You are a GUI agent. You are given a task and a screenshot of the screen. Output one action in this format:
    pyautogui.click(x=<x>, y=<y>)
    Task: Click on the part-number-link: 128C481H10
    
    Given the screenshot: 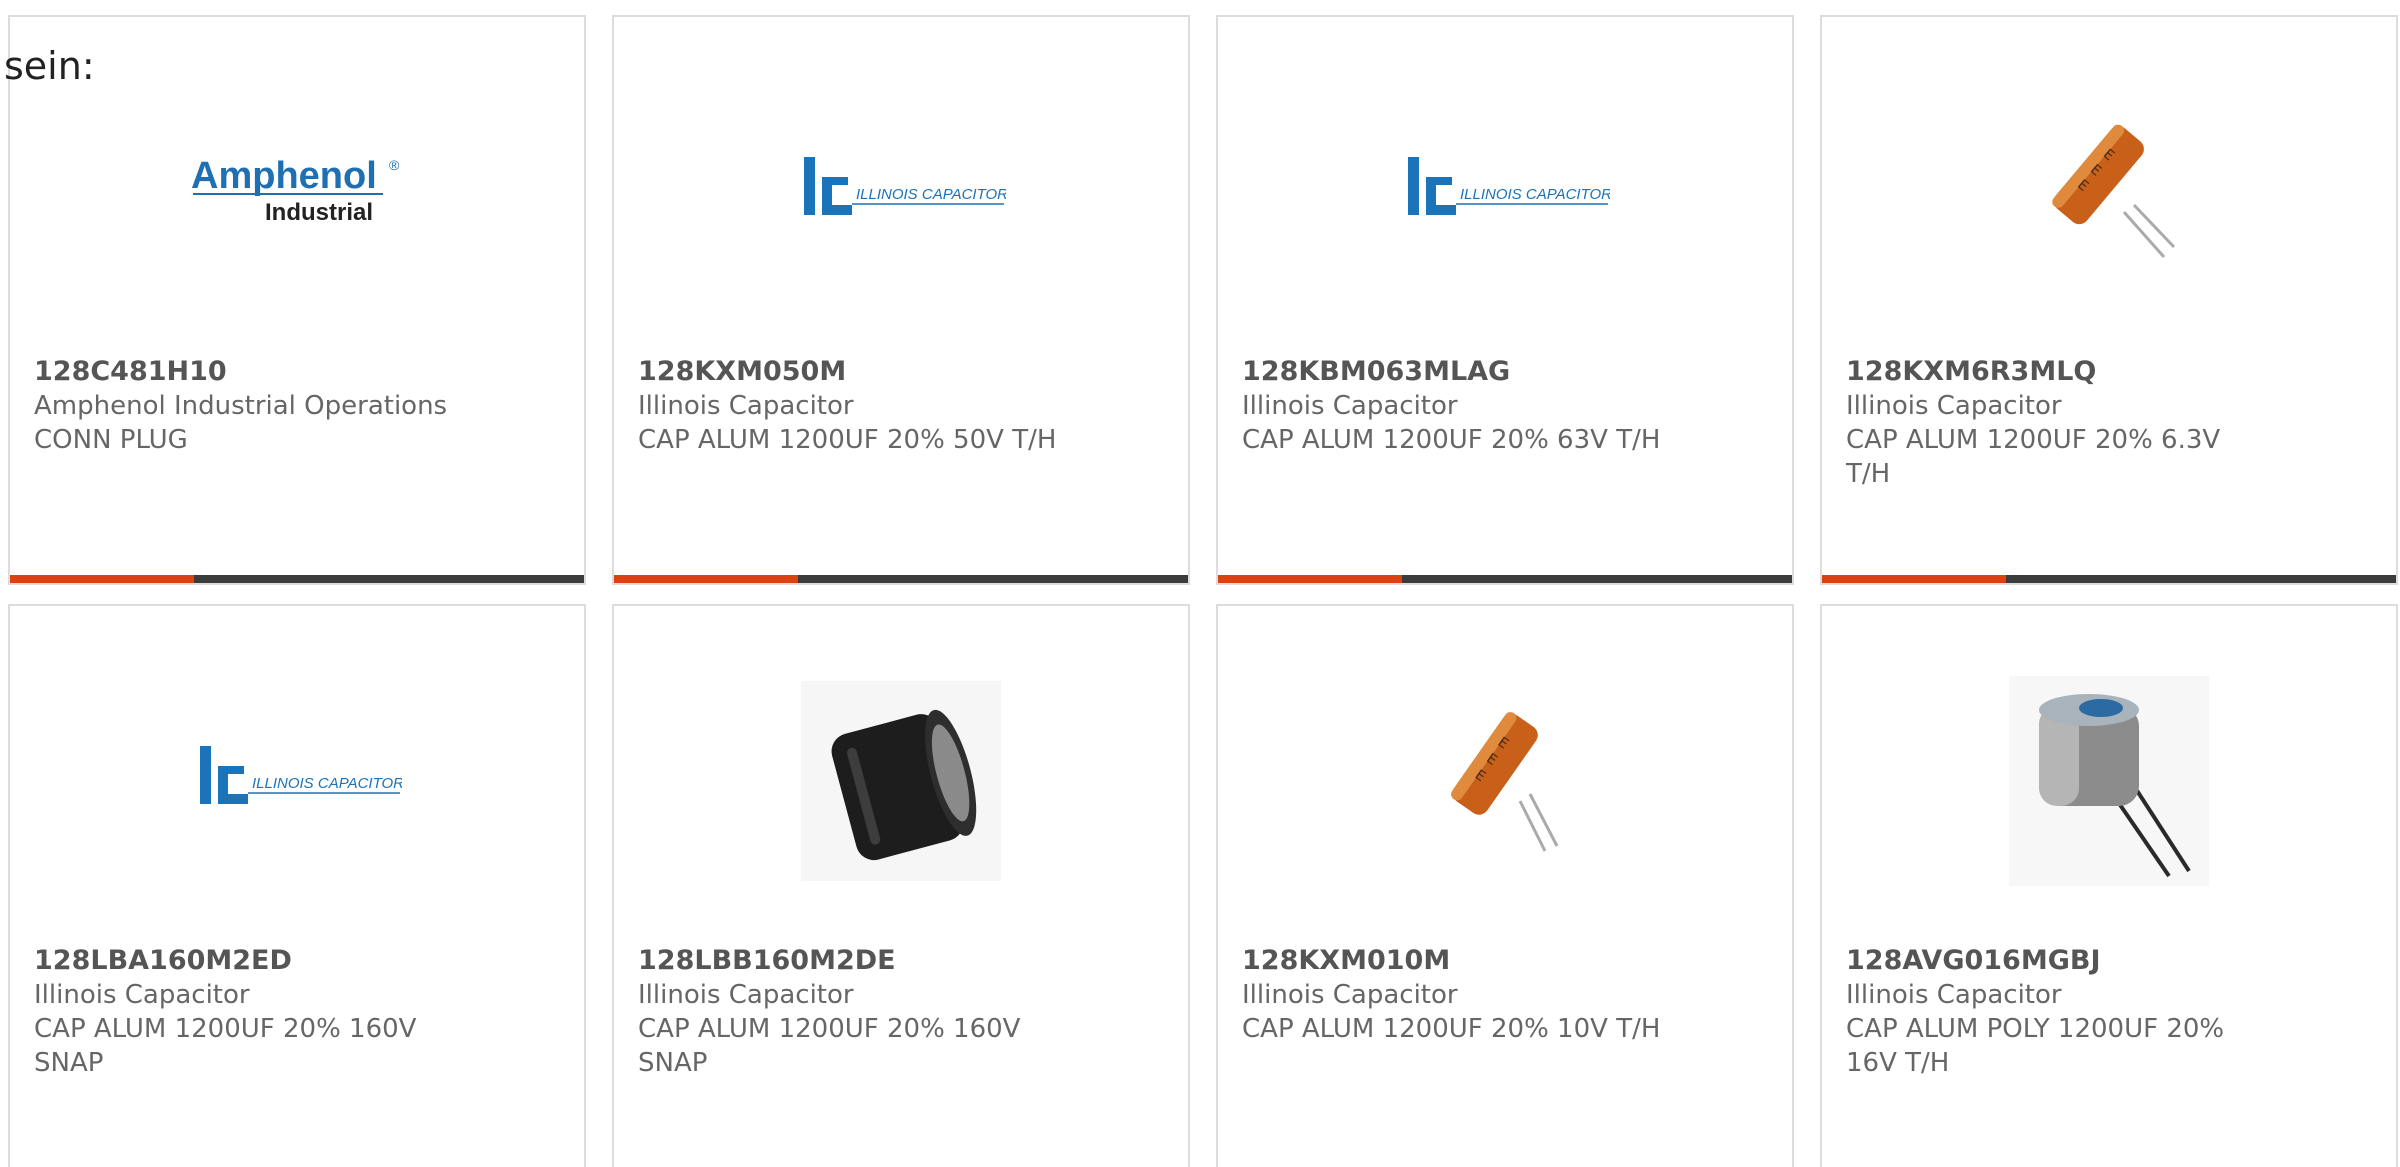 What is the action you would take?
    pyautogui.click(x=297, y=372)
    